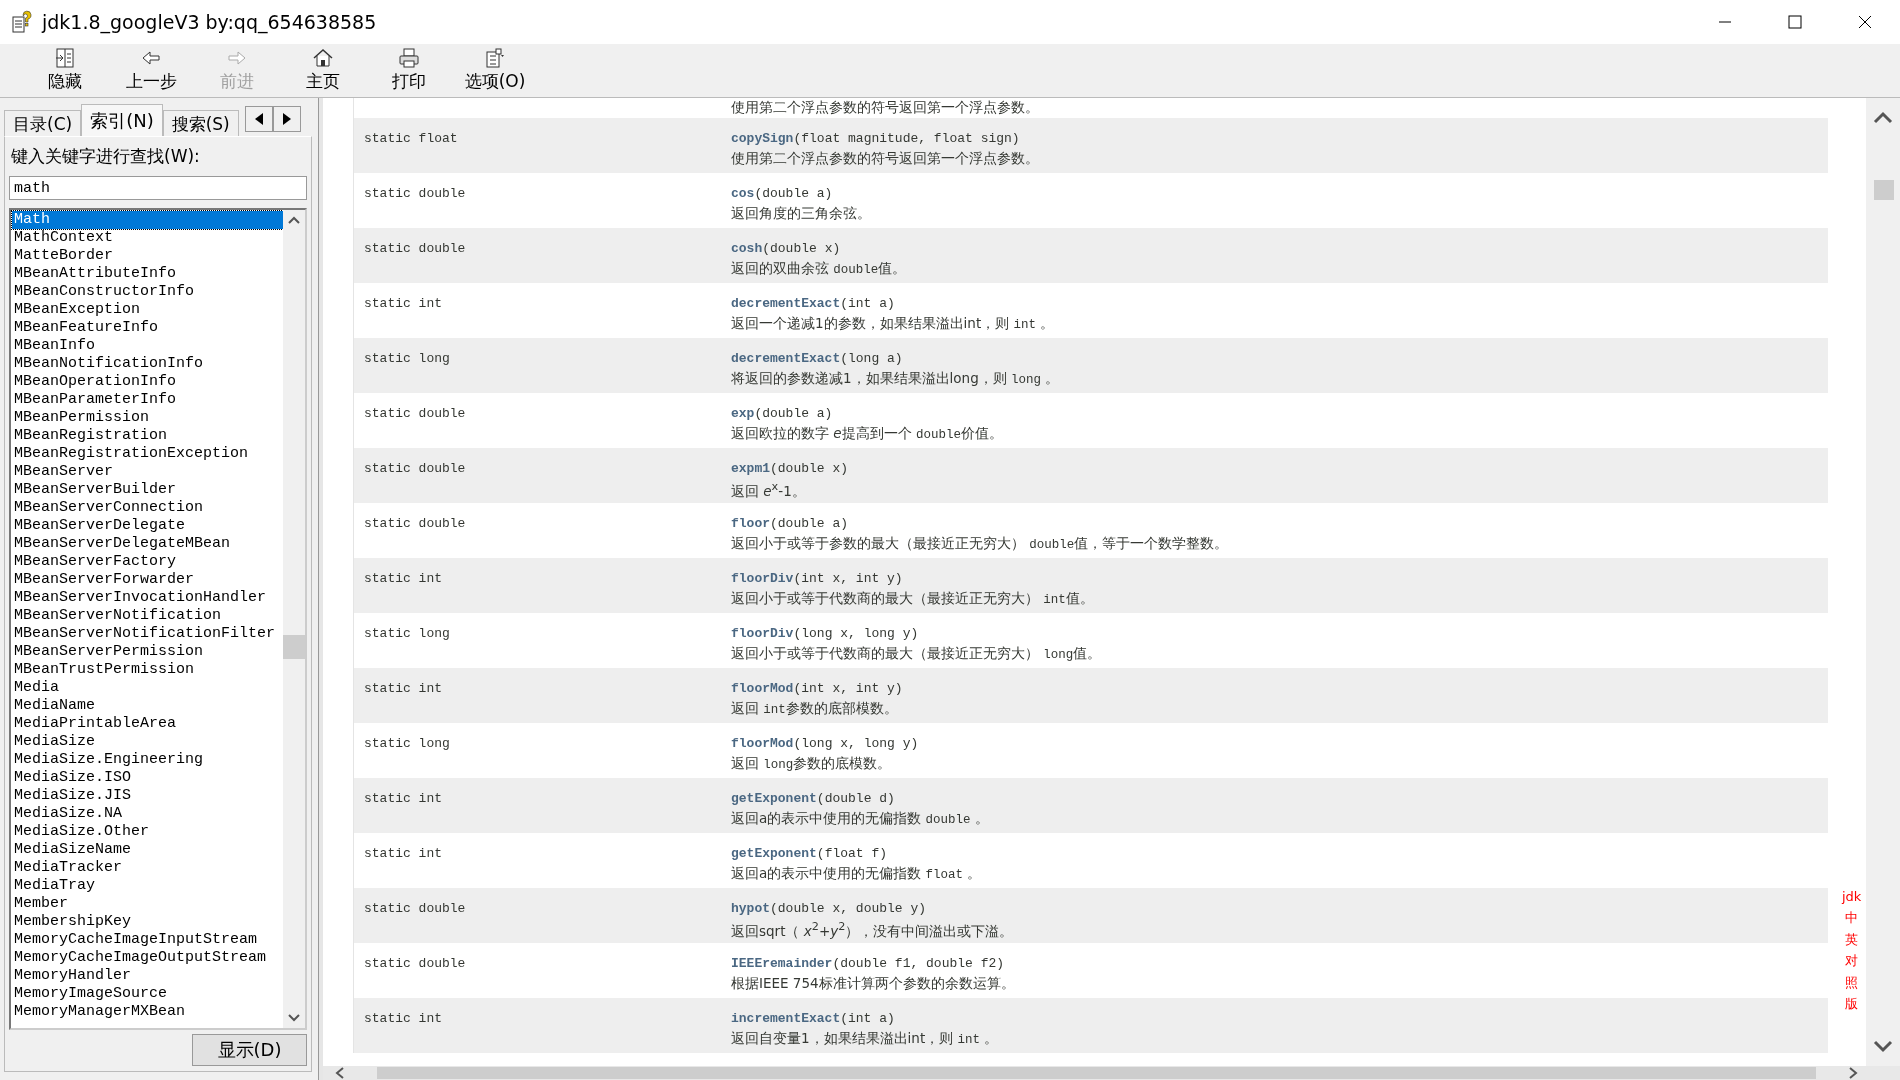 Image resolution: width=1900 pixels, height=1080 pixels. What do you see at coordinates (867, 303) in the screenshot?
I see `method-params: (int a)` at bounding box center [867, 303].